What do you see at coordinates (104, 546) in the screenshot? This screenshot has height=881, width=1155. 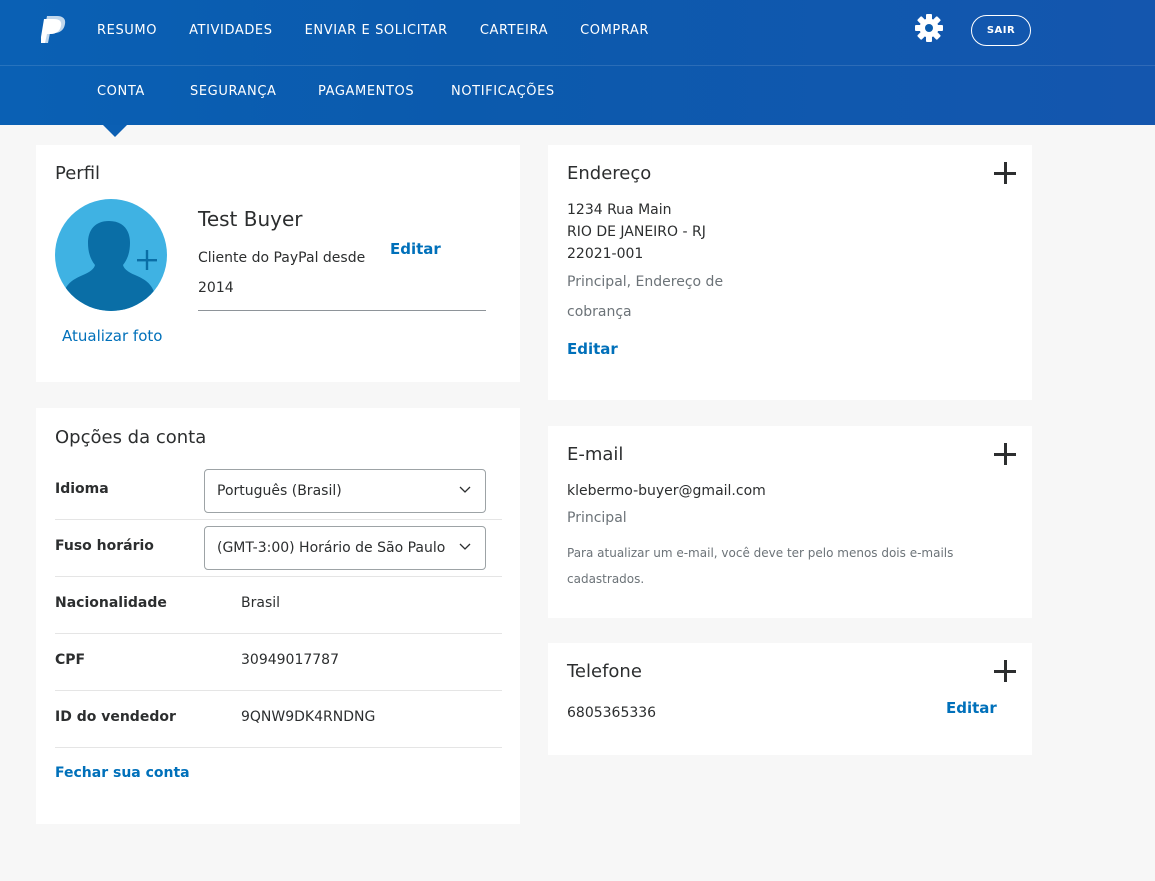 I see `timezone-label: Fuso horário` at bounding box center [104, 546].